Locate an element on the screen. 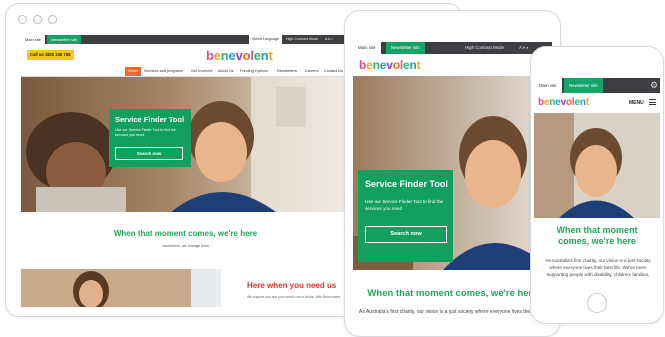 This screenshot has height=337, width=665. menu-icon is located at coordinates (652, 103).